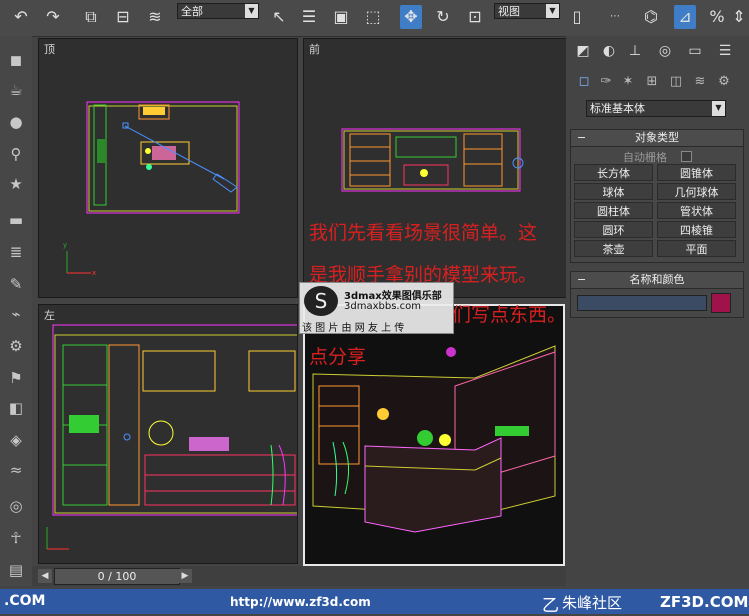 This screenshot has height=616, width=749. I want to click on unlink-icon: ⊟, so click(123, 17).